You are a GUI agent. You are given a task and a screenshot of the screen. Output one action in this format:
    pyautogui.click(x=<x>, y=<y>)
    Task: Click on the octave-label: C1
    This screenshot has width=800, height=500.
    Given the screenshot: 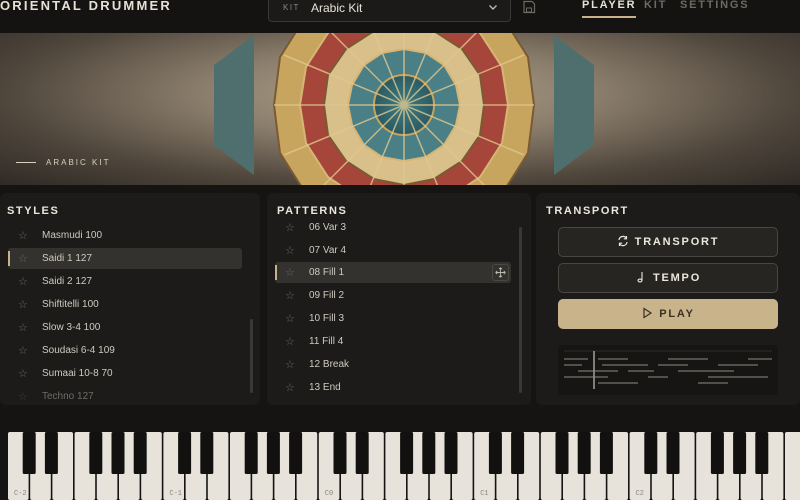 What is the action you would take?
    pyautogui.click(x=484, y=494)
    